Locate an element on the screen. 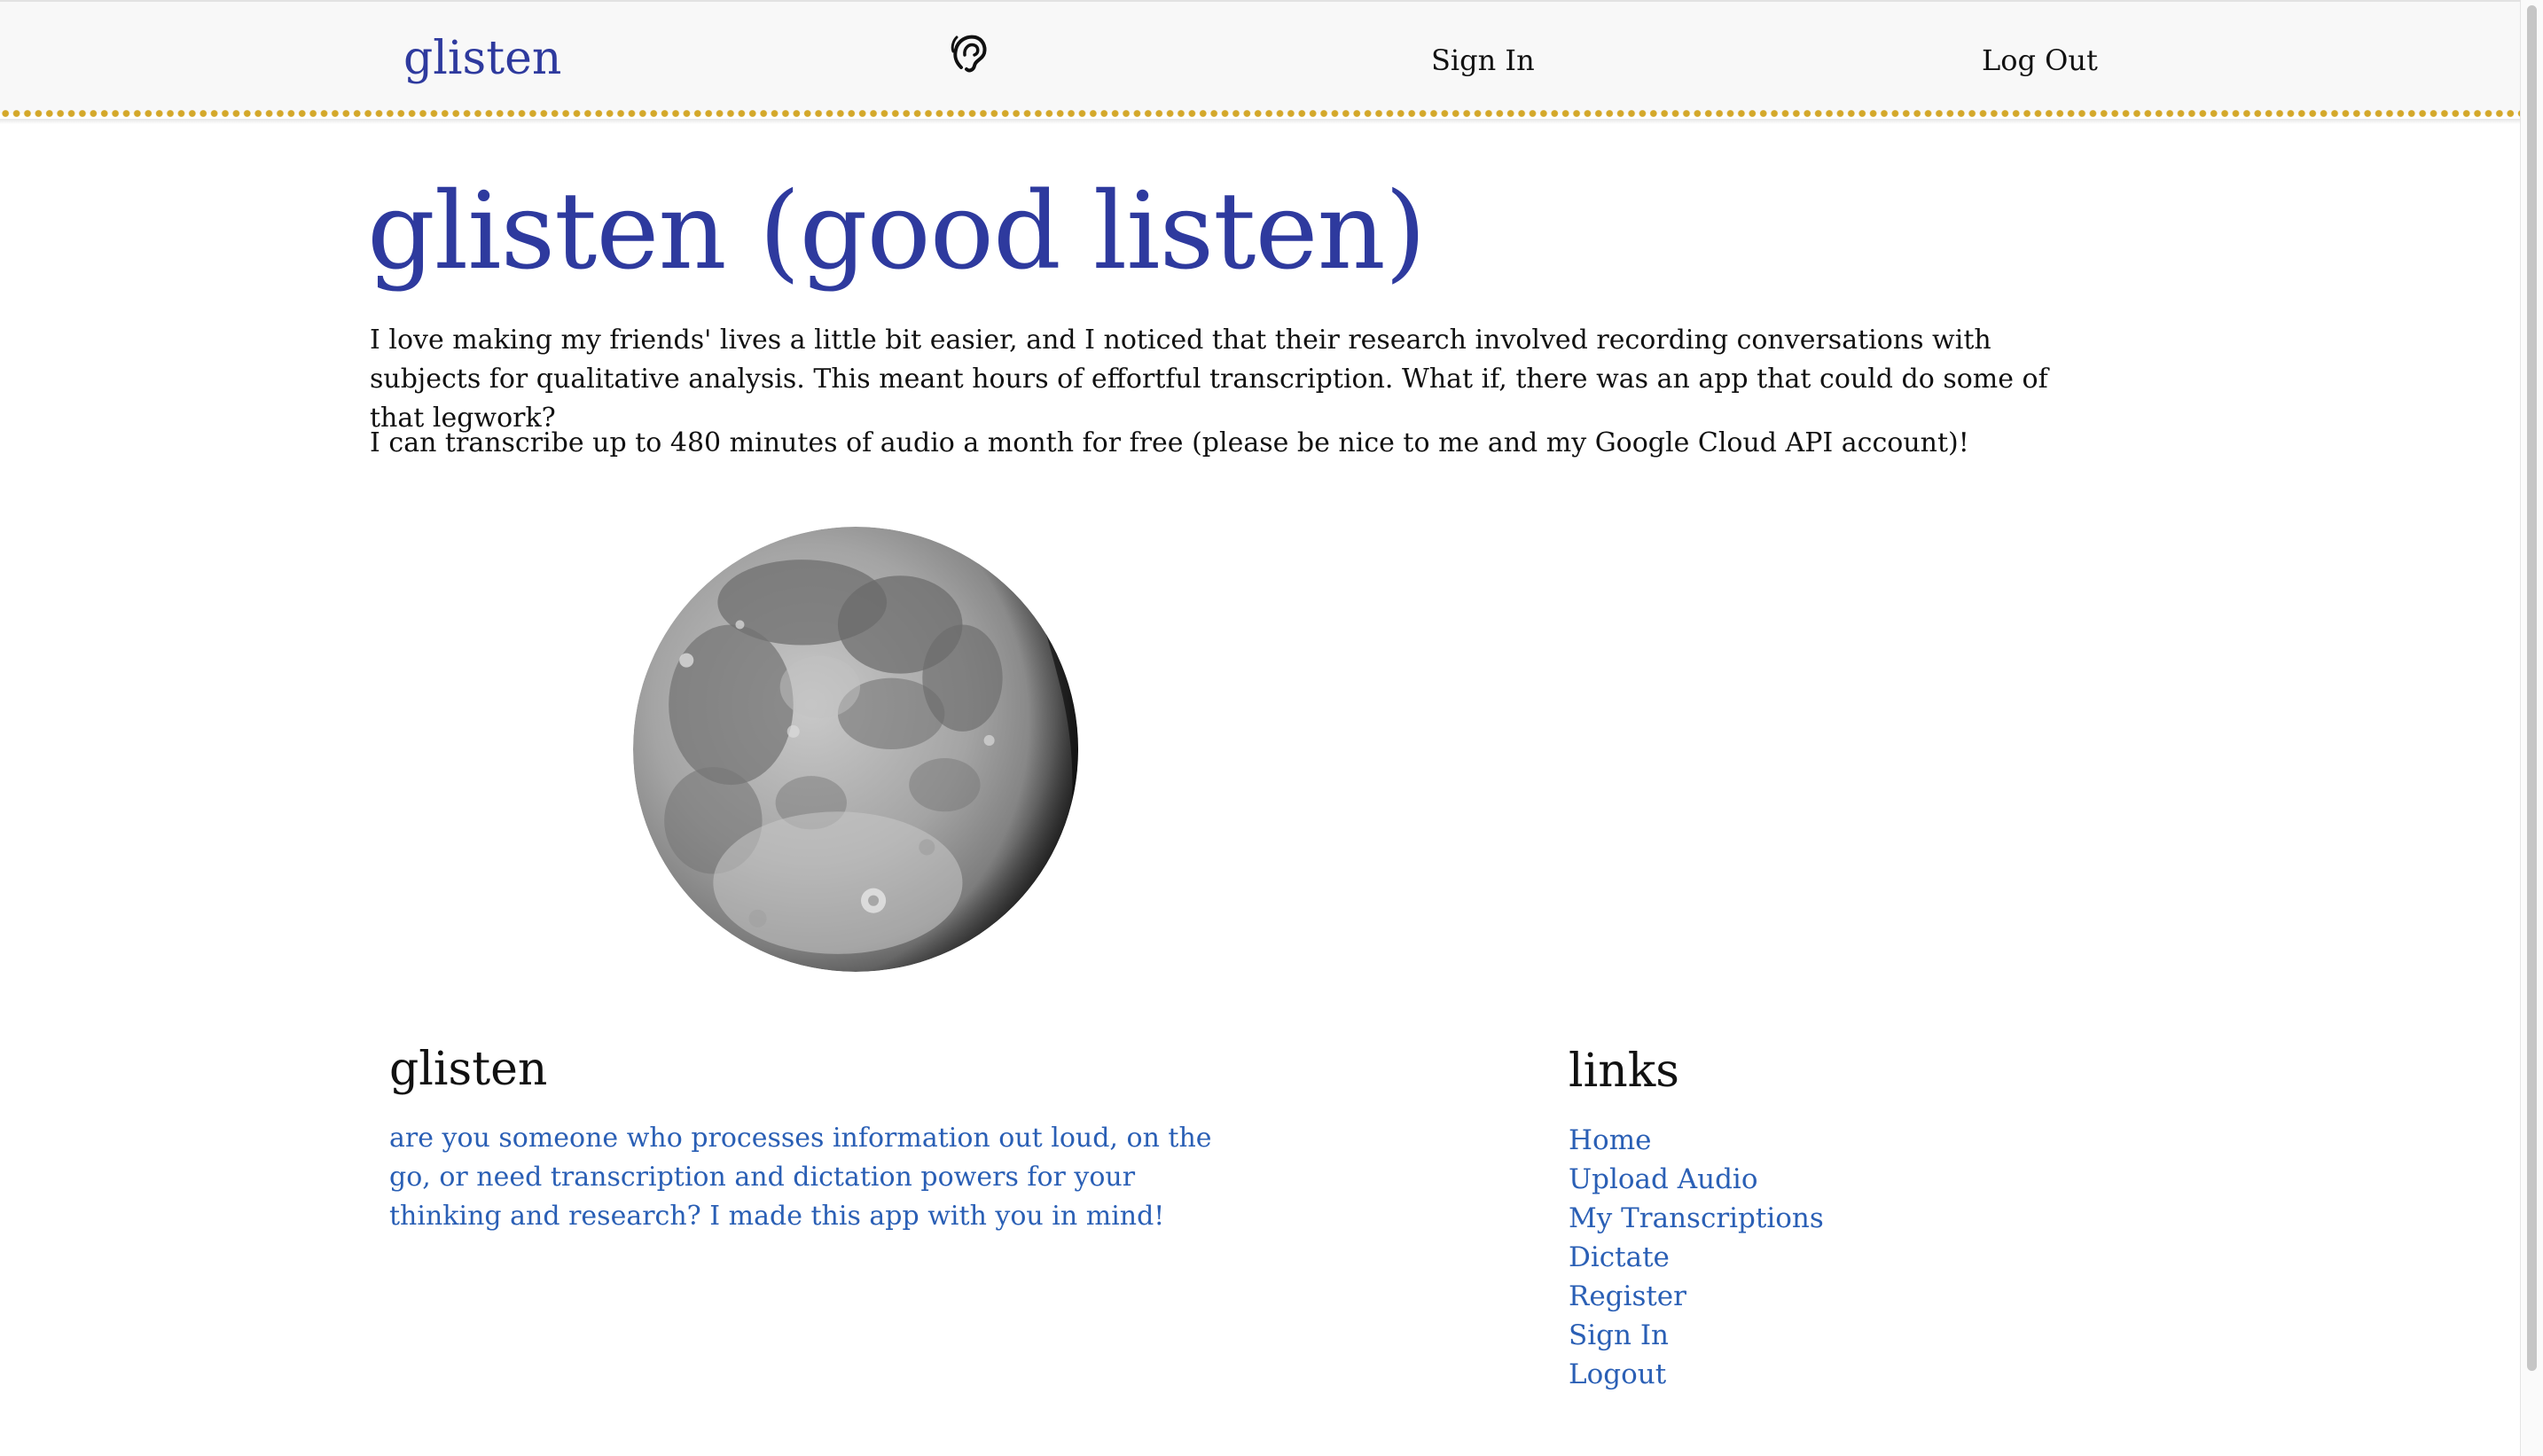  footer-link-home: Home is located at coordinates (1696, 1140).